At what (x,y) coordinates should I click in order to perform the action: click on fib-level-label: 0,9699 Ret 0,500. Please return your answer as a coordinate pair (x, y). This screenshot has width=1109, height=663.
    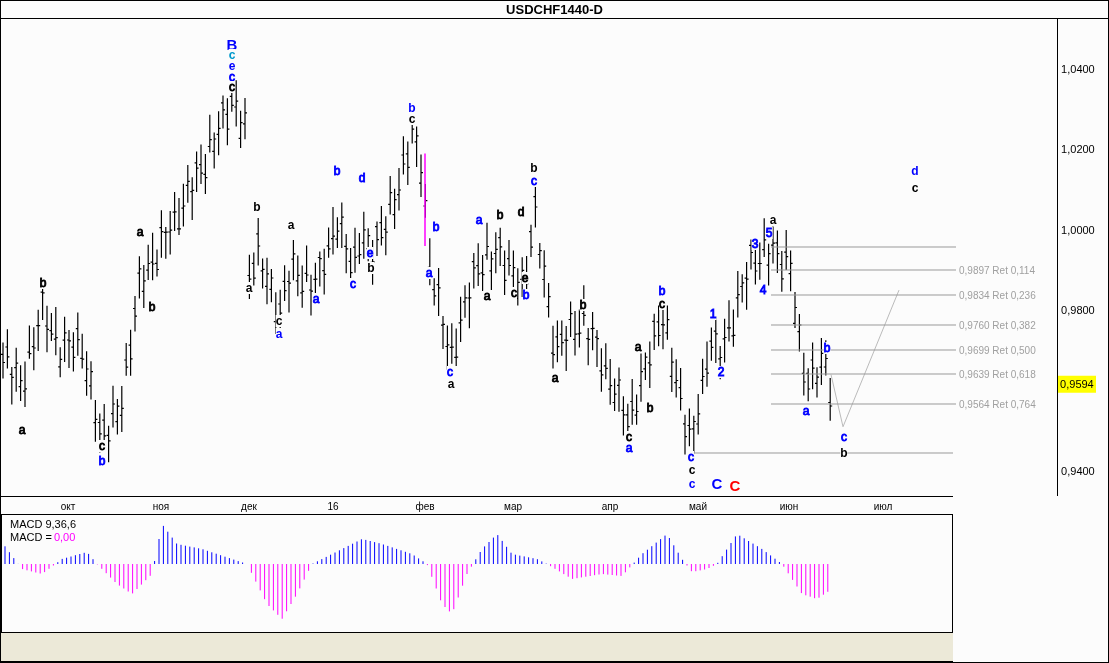
    Looking at the image, I should click on (997, 350).